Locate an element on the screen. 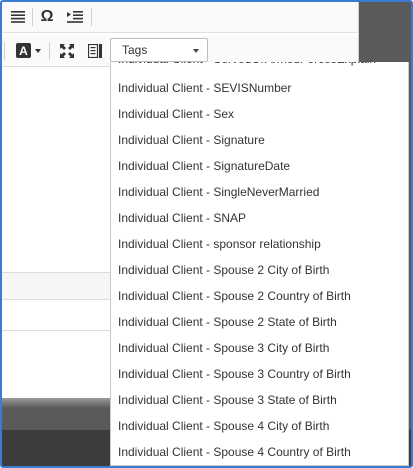  list-item: Individual Client - SEVISNumber is located at coordinates (259, 88).